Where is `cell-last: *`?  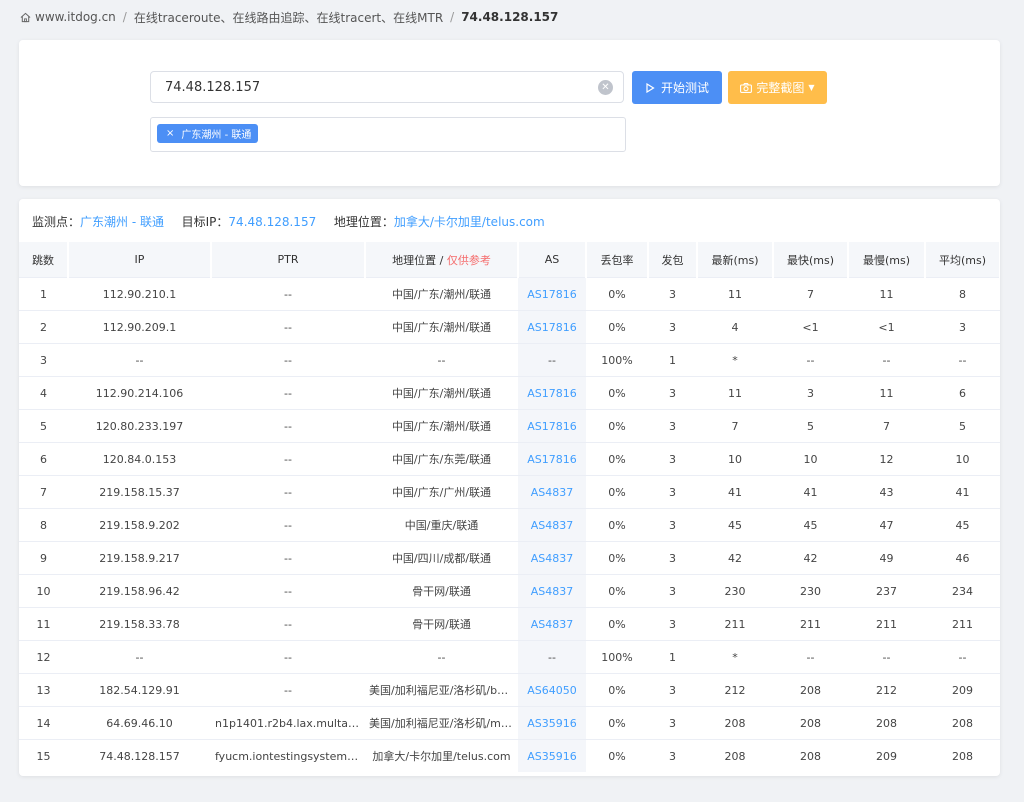 cell-last: * is located at coordinates (735, 657).